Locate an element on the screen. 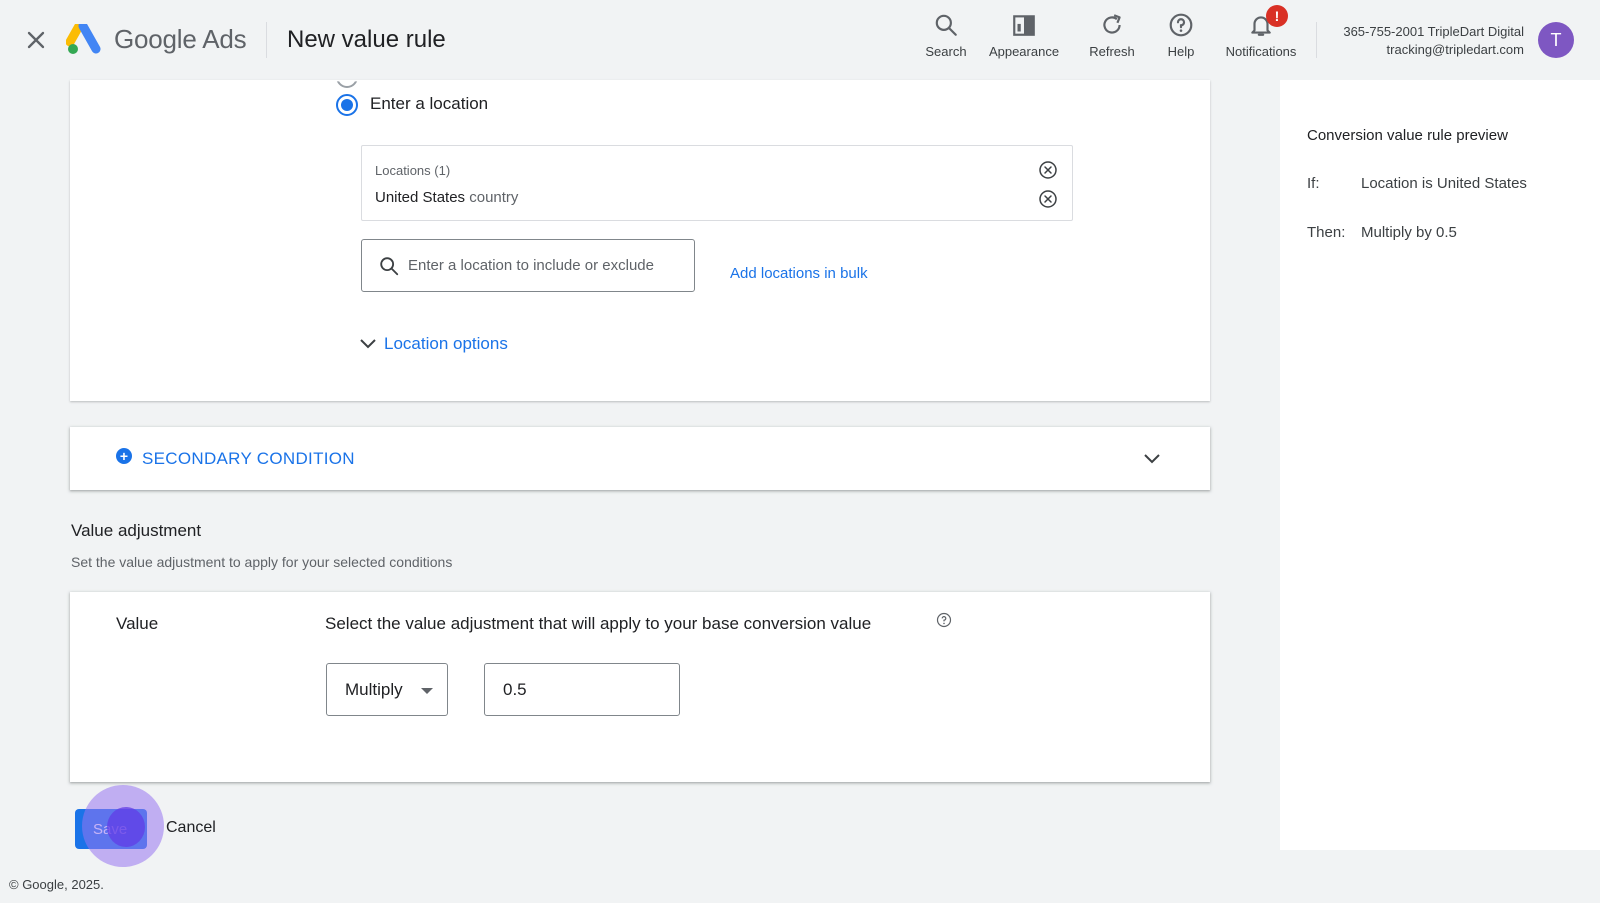 The image size is (1600, 903). operation-selected-value: Multiply is located at coordinates (374, 689).